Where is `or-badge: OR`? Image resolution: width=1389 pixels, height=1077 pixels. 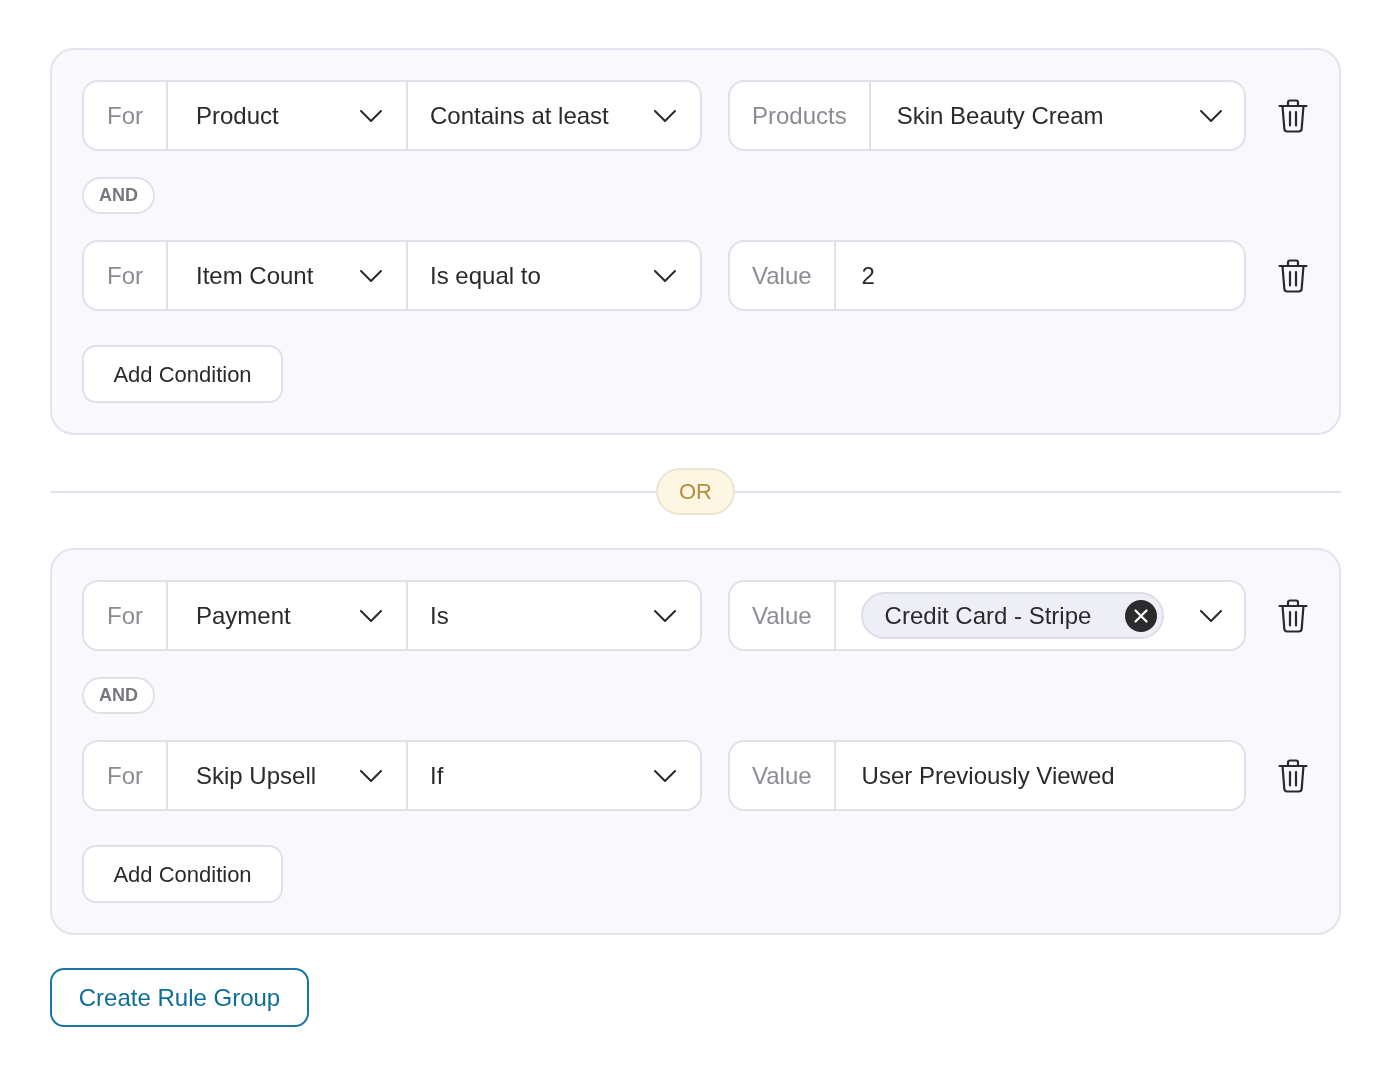
or-badge: OR is located at coordinates (695, 491).